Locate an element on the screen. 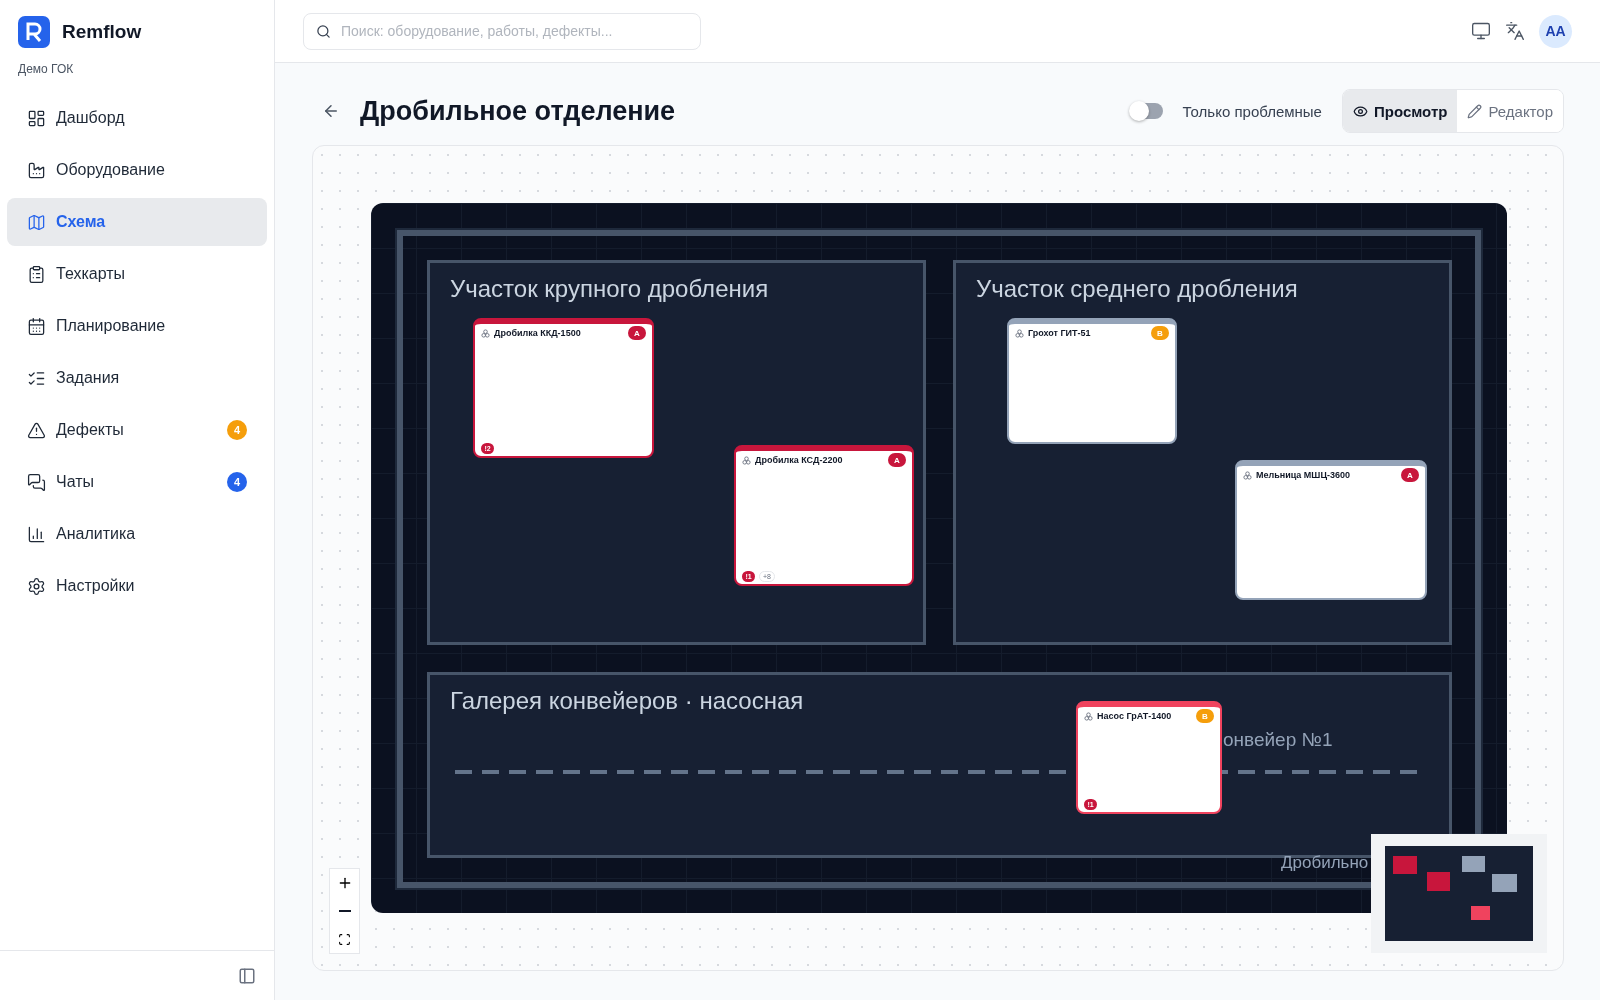  nav-item: Оборудование is located at coordinates (137, 170).